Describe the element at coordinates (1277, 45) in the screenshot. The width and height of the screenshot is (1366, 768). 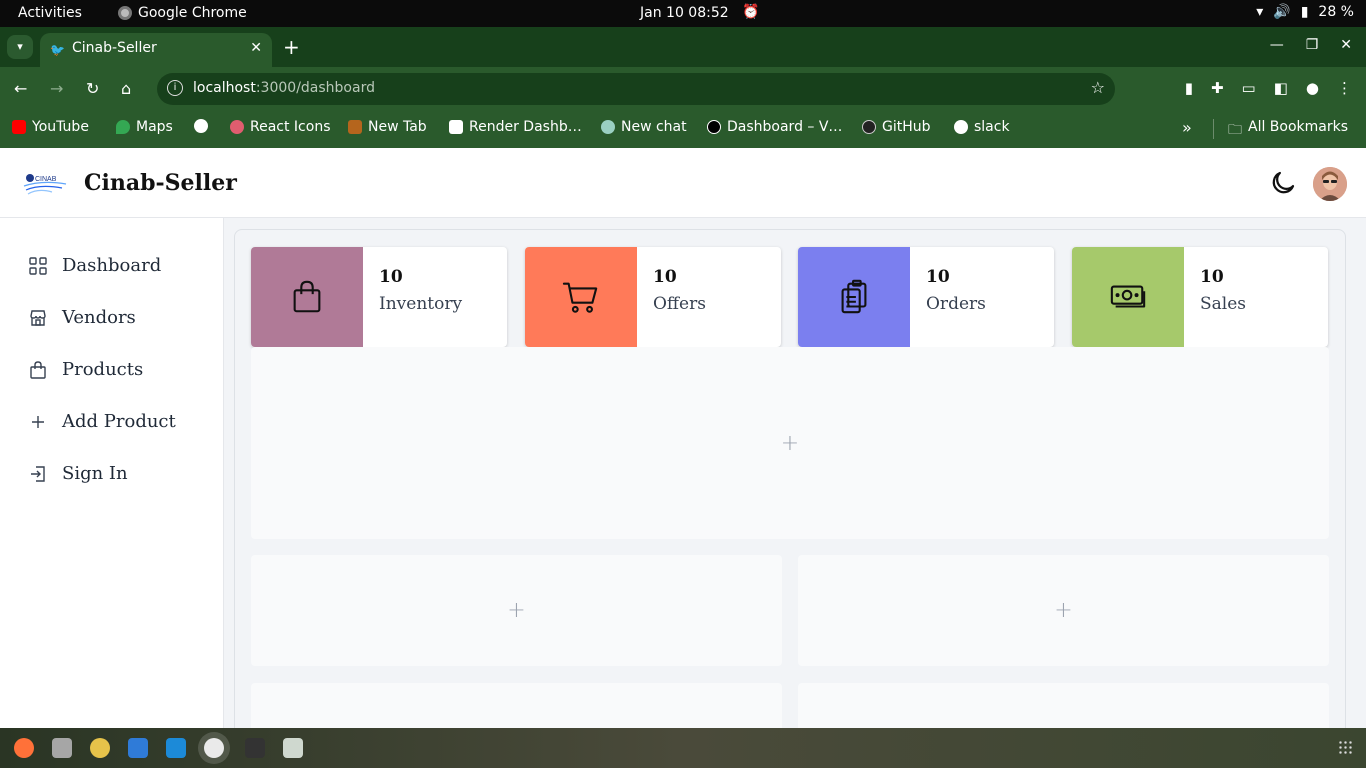
I see `minimize-icon: —` at that location.